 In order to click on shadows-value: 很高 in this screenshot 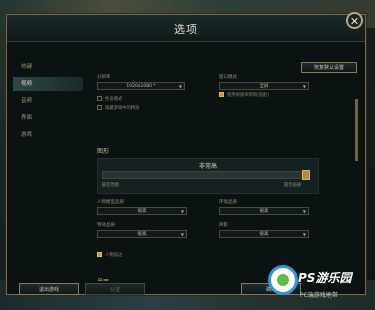, I will do `click(264, 234)`.